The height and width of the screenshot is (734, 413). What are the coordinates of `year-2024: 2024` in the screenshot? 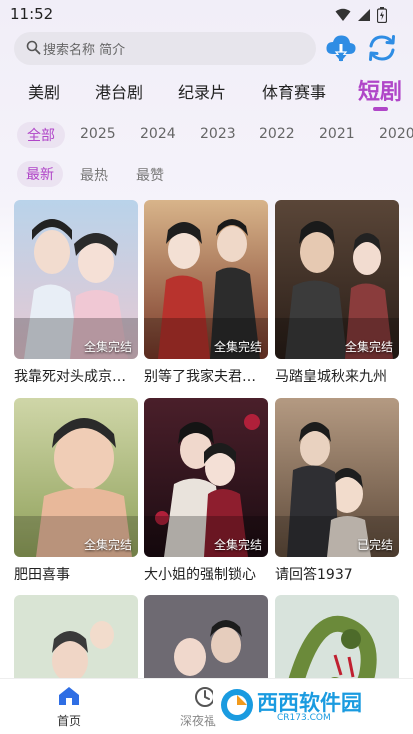 It's located at (158, 134).